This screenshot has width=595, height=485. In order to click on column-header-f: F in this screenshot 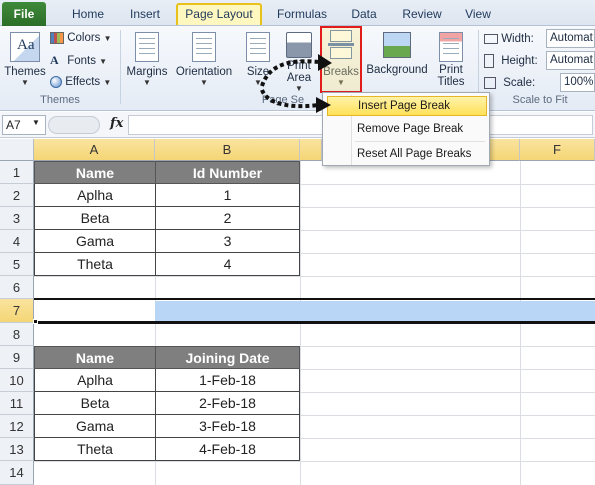, I will do `click(557, 150)`.